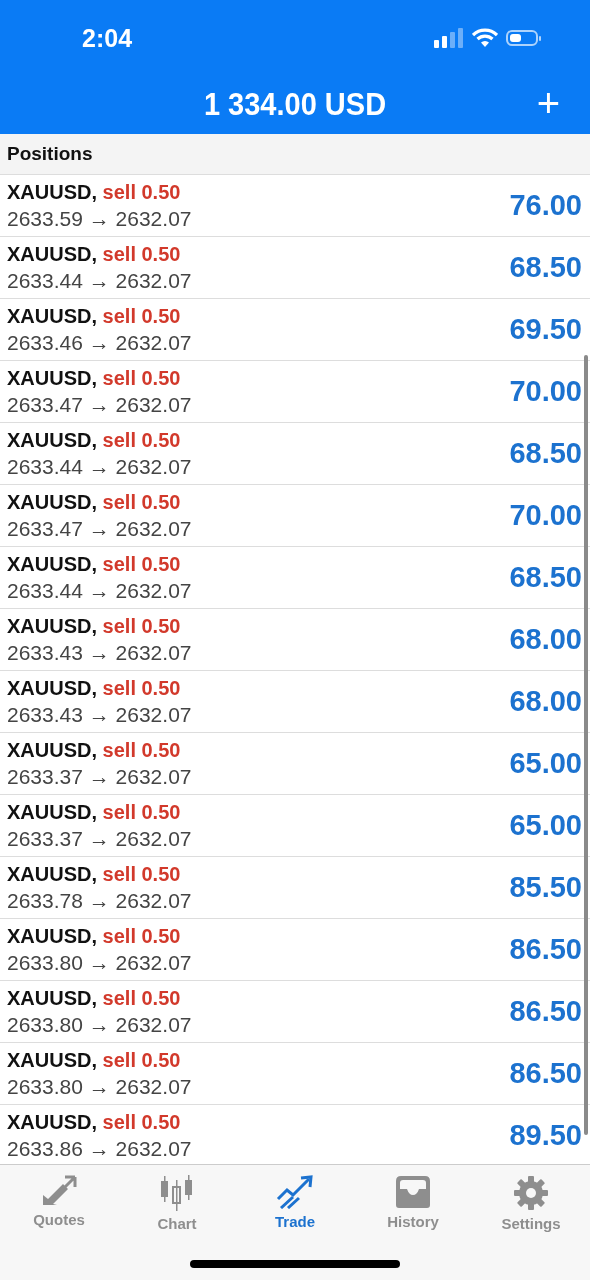 This screenshot has width=590, height=1280. I want to click on position-prices: 2633.46 → 2632.07, so click(99, 342).